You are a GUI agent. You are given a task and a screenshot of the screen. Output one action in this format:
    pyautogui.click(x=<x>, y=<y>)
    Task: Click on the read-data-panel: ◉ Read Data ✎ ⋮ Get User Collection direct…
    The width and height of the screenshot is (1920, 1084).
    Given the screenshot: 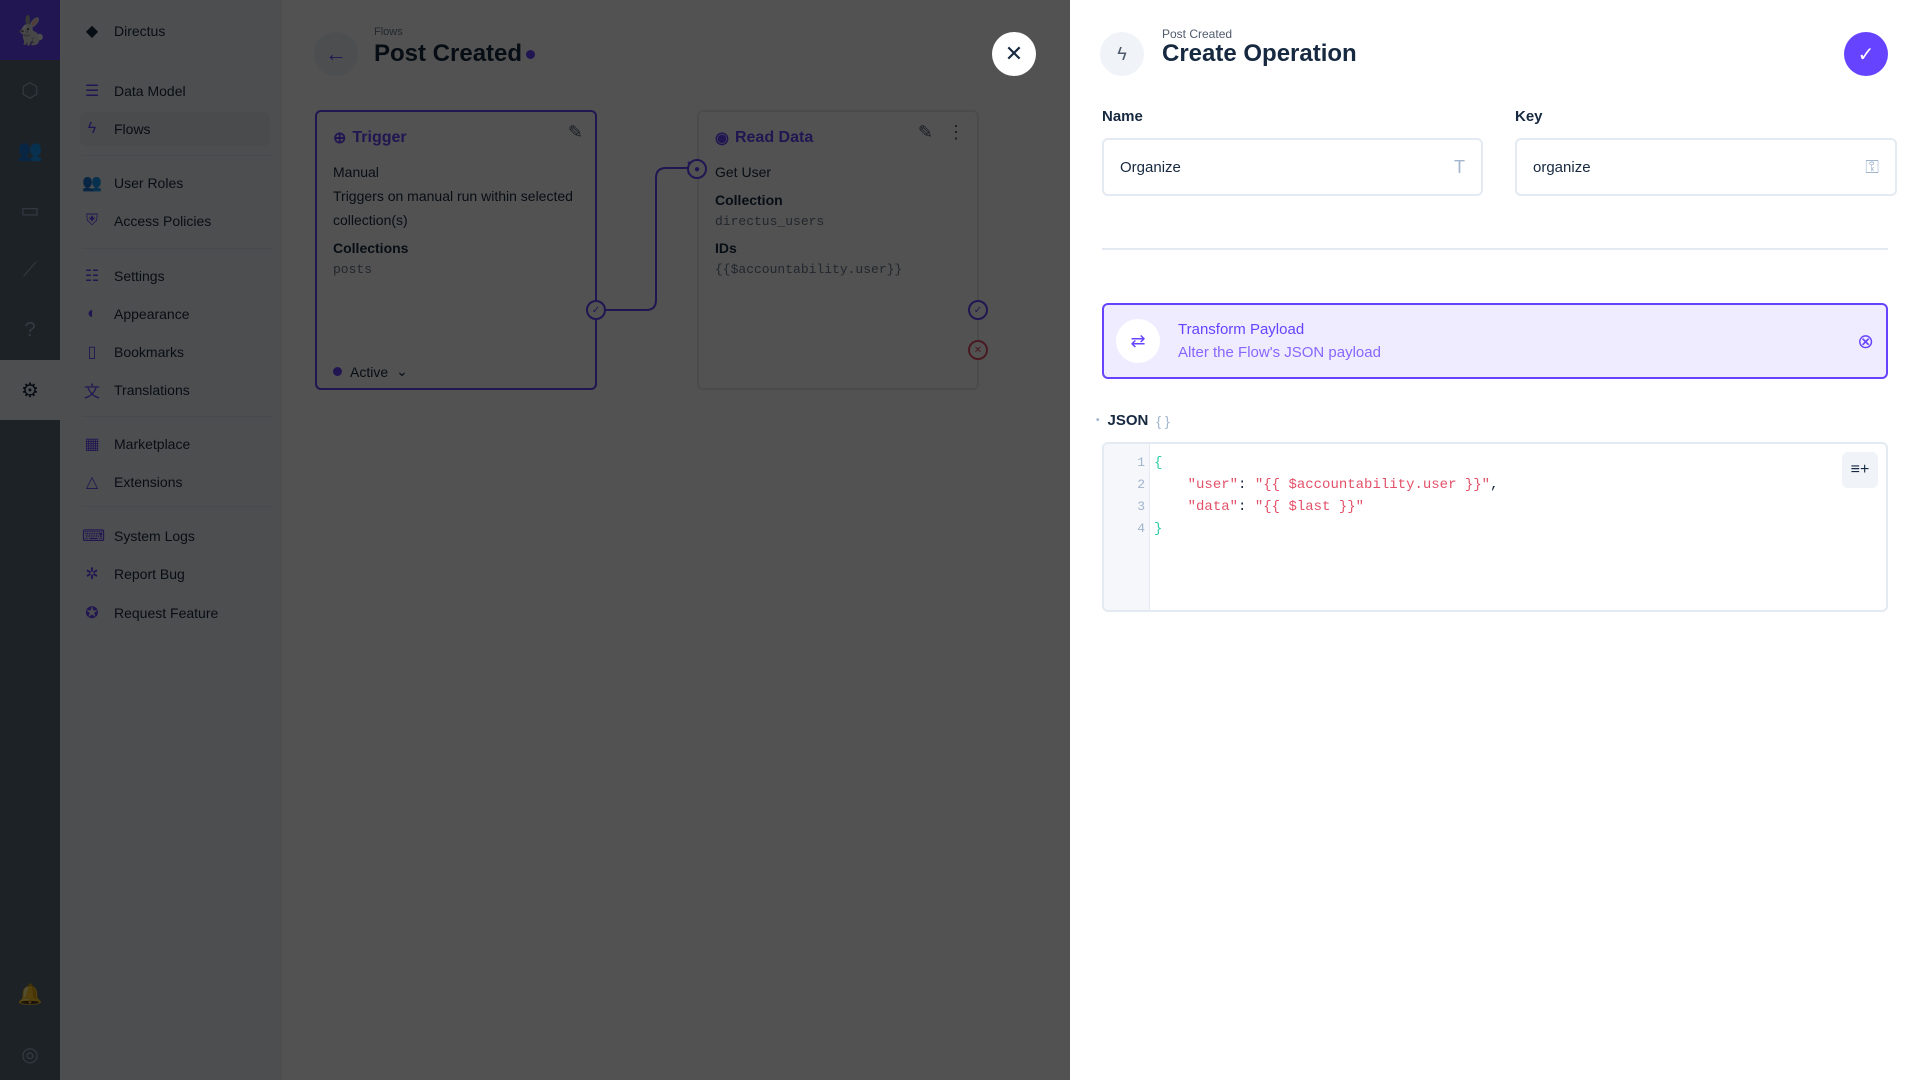 What is the action you would take?
    pyautogui.click(x=838, y=250)
    